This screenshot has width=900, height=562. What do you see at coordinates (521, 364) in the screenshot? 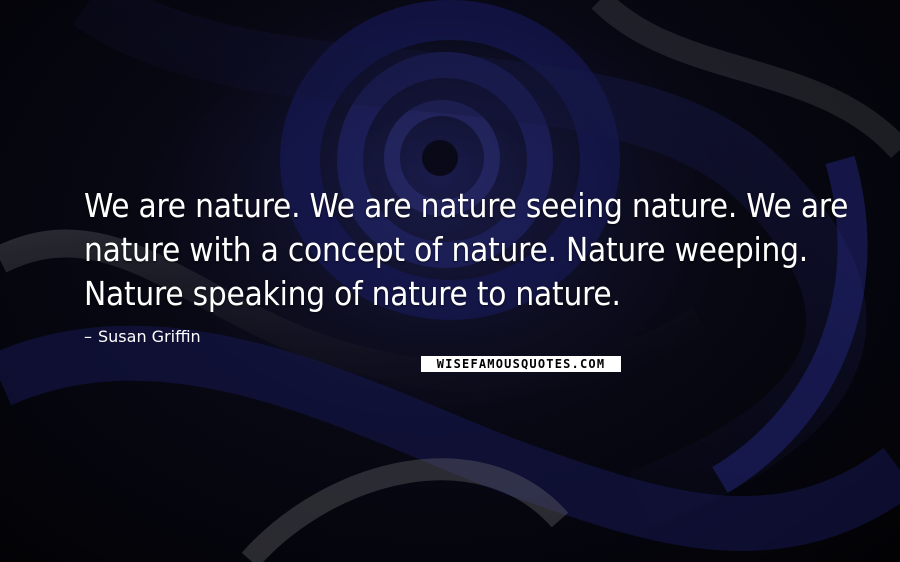
I see `site-watermark-logo: WISEFAMOUSQUOTES.COM` at bounding box center [521, 364].